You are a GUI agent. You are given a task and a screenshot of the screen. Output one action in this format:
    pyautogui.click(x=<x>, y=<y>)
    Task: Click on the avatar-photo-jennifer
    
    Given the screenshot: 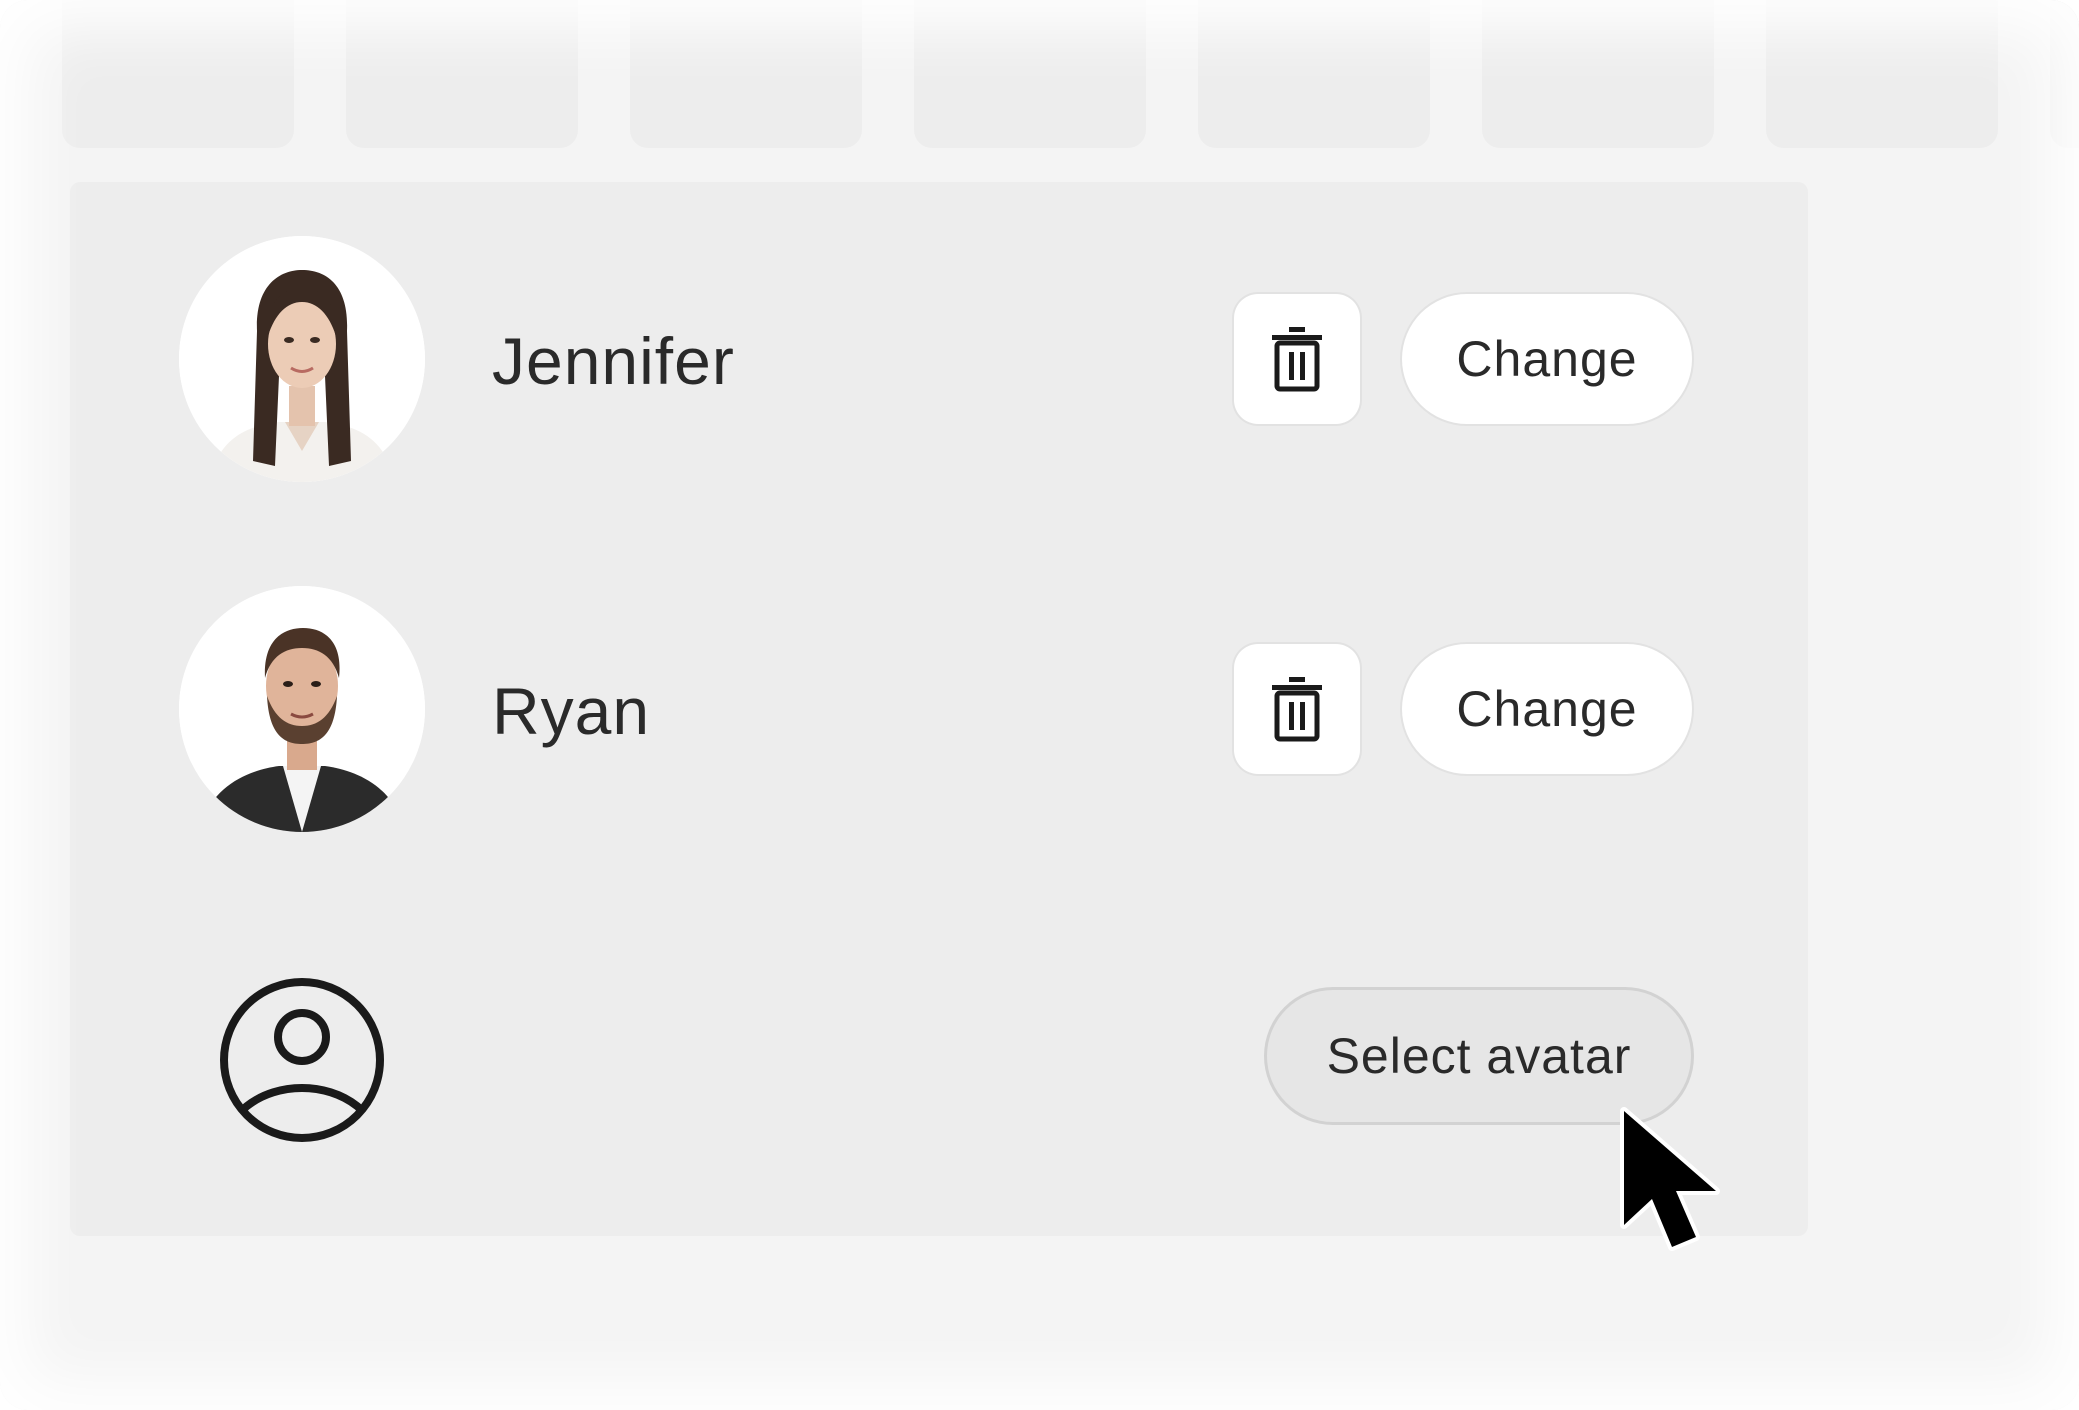 What is the action you would take?
    pyautogui.click(x=302, y=359)
    